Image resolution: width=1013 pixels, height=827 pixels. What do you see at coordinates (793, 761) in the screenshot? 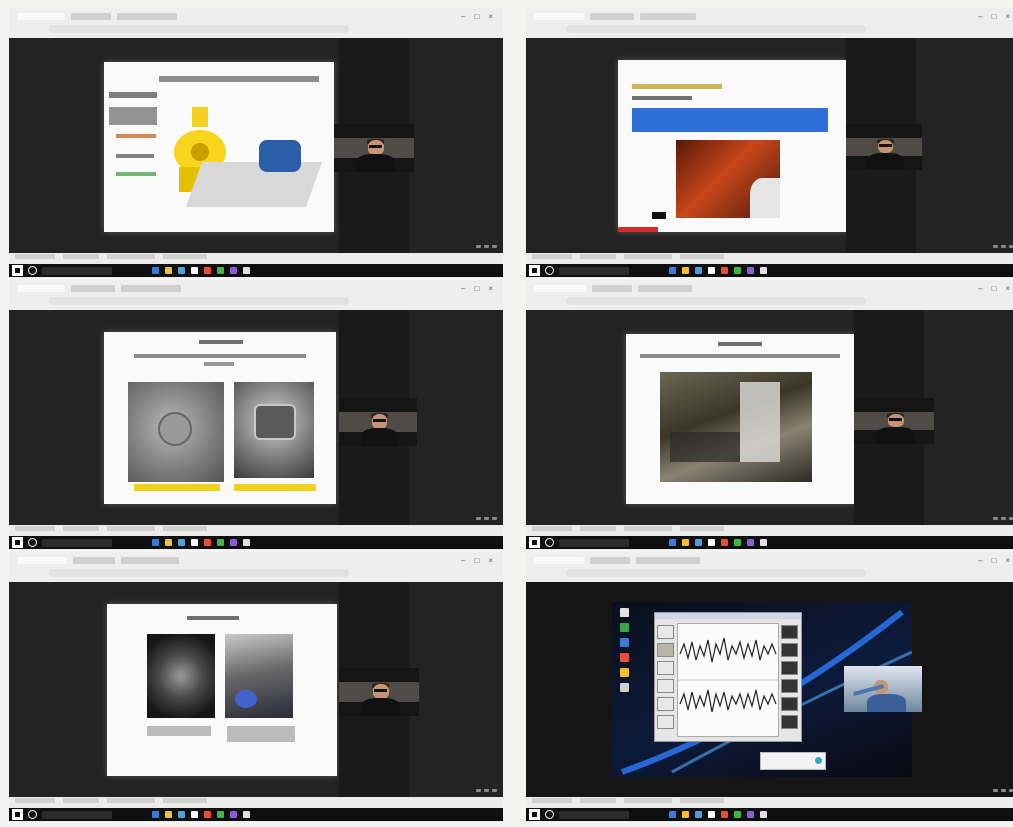
I see `notification-popup` at bounding box center [793, 761].